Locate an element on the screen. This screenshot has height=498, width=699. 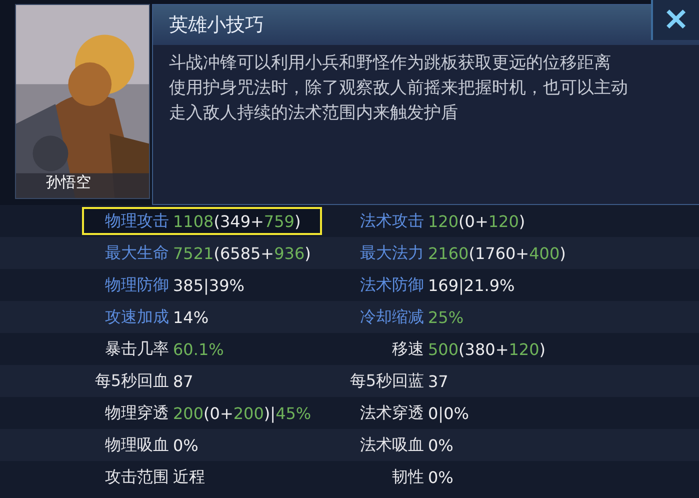
tip-text: 使用护身咒法时，除了观察敌人前摇来把握时机，也可以主动走入敌人持续的法术范围内来触发护盾 is located at coordinates (399, 101).